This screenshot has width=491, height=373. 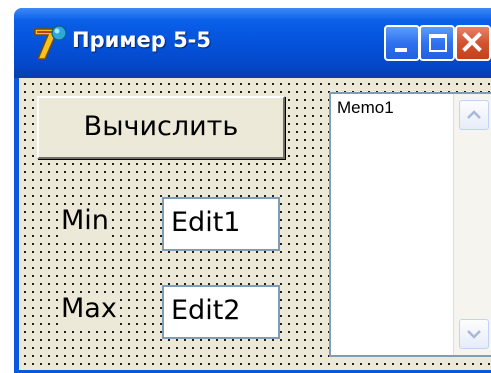 I want to click on calculate-button: Вычислить, so click(x=161, y=127).